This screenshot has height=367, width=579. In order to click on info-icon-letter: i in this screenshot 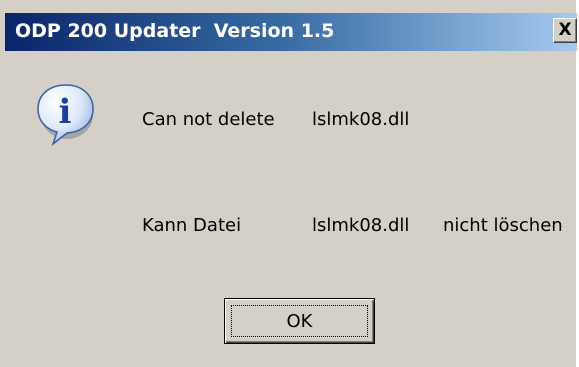, I will do `click(65, 112)`.